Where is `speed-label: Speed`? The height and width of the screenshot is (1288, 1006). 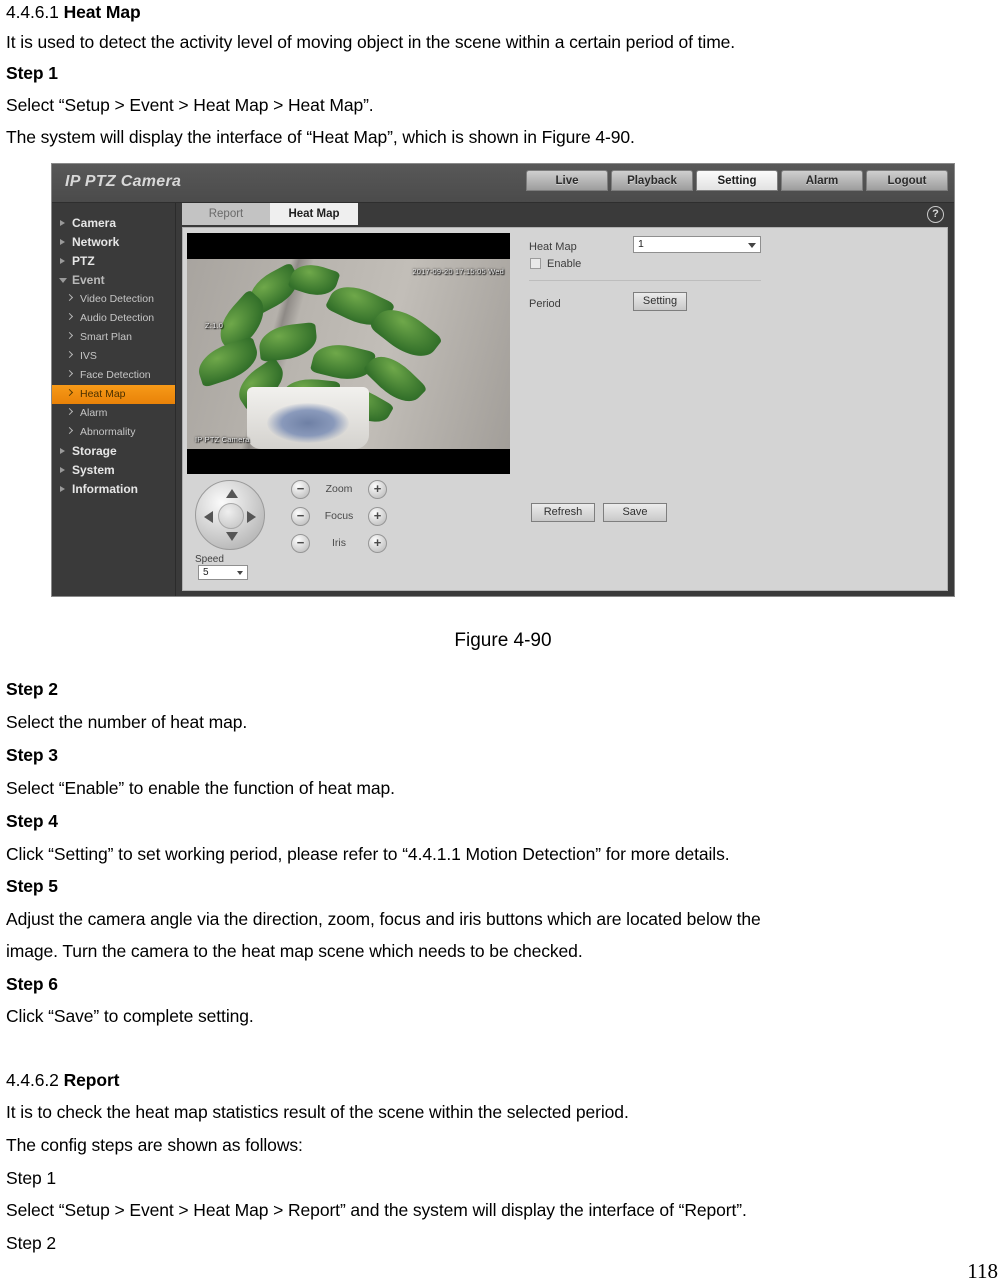 speed-label: Speed is located at coordinates (209, 559).